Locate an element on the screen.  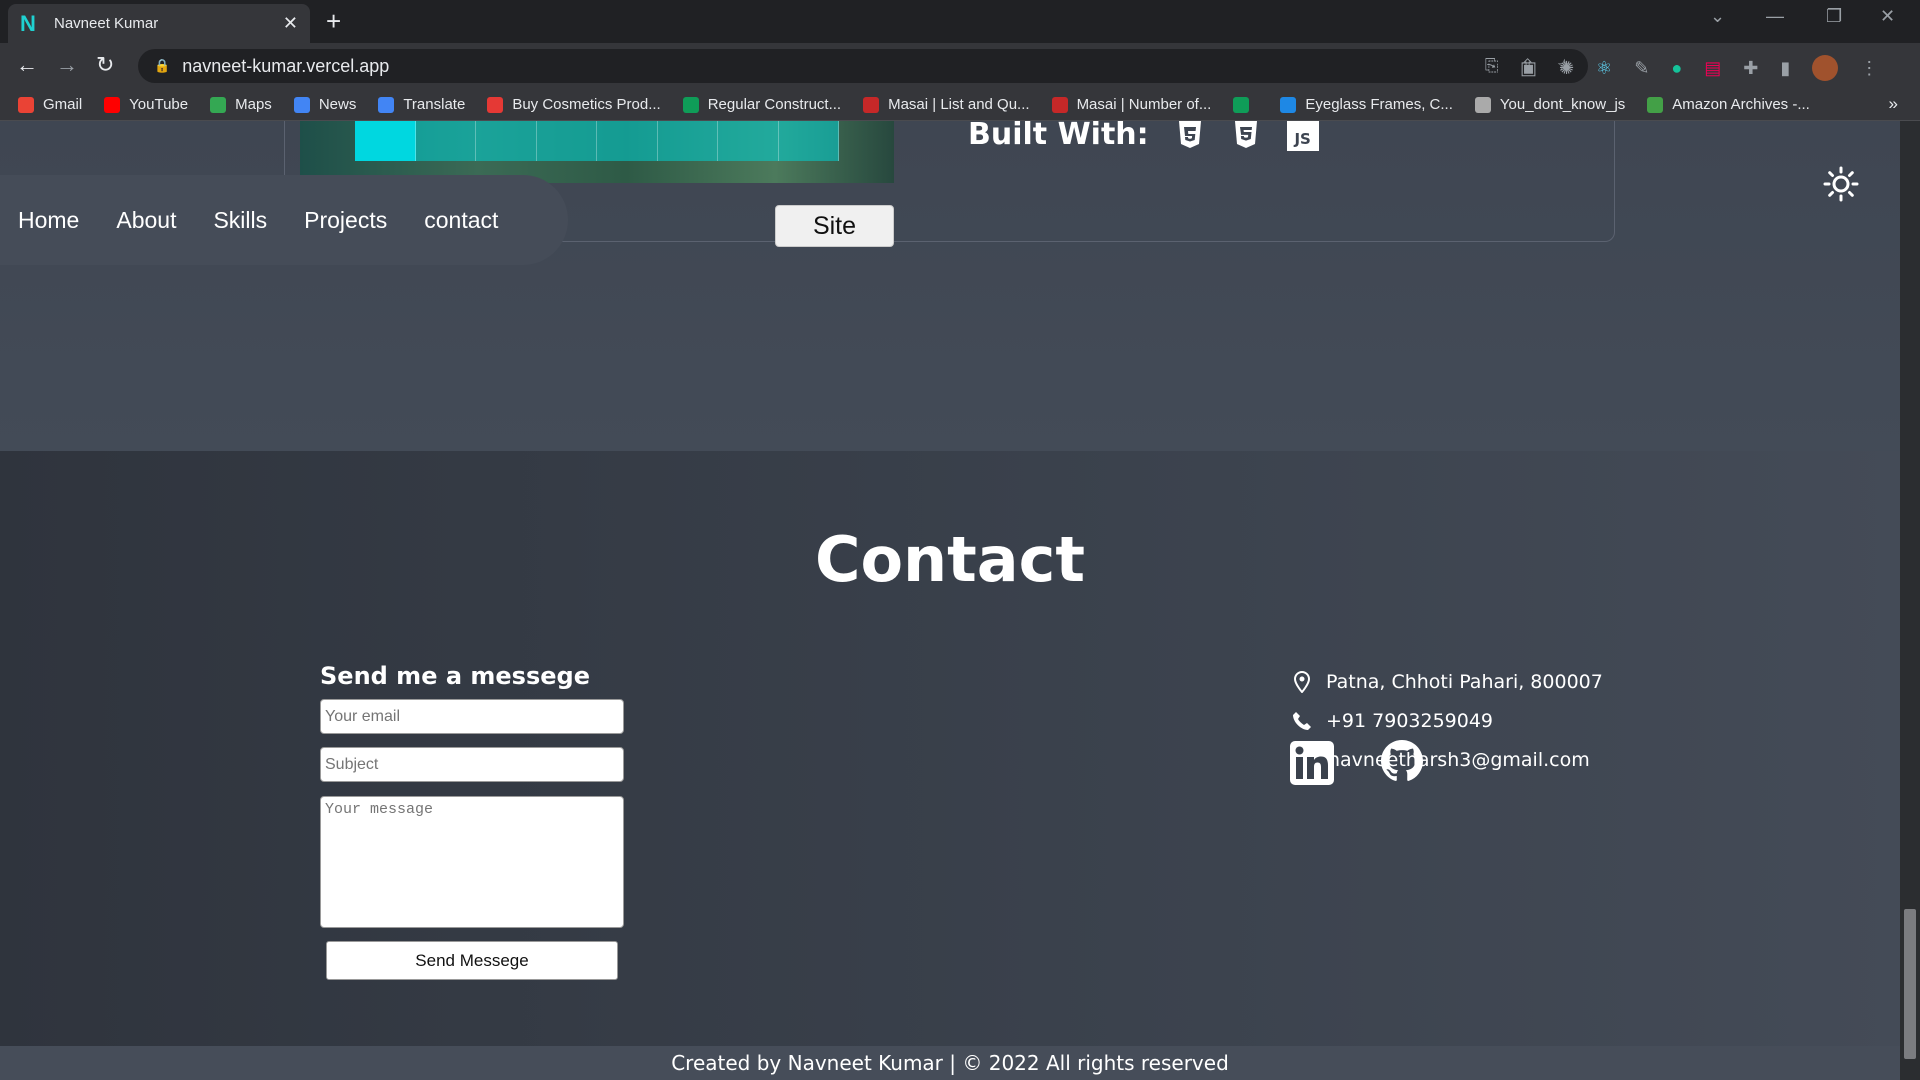
site-button: Site is located at coordinates (834, 226).